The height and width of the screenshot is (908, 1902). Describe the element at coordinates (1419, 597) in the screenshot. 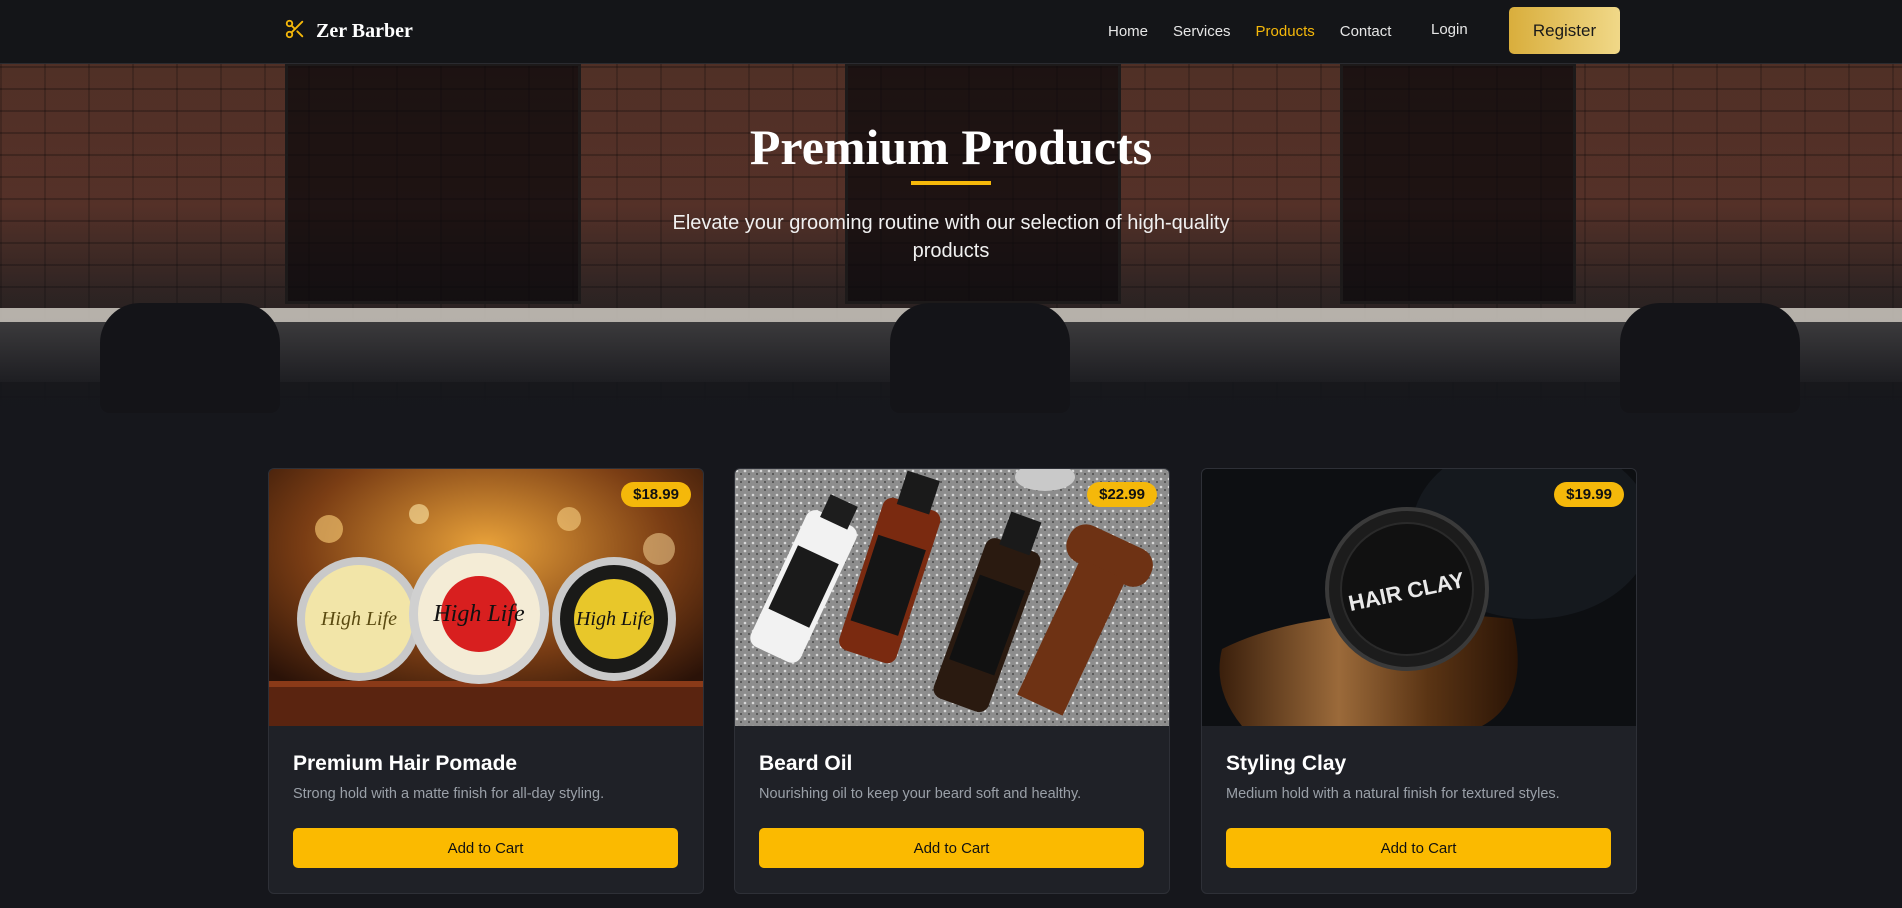

I see `product-image-styling-clay: HAIR CLAY` at that location.